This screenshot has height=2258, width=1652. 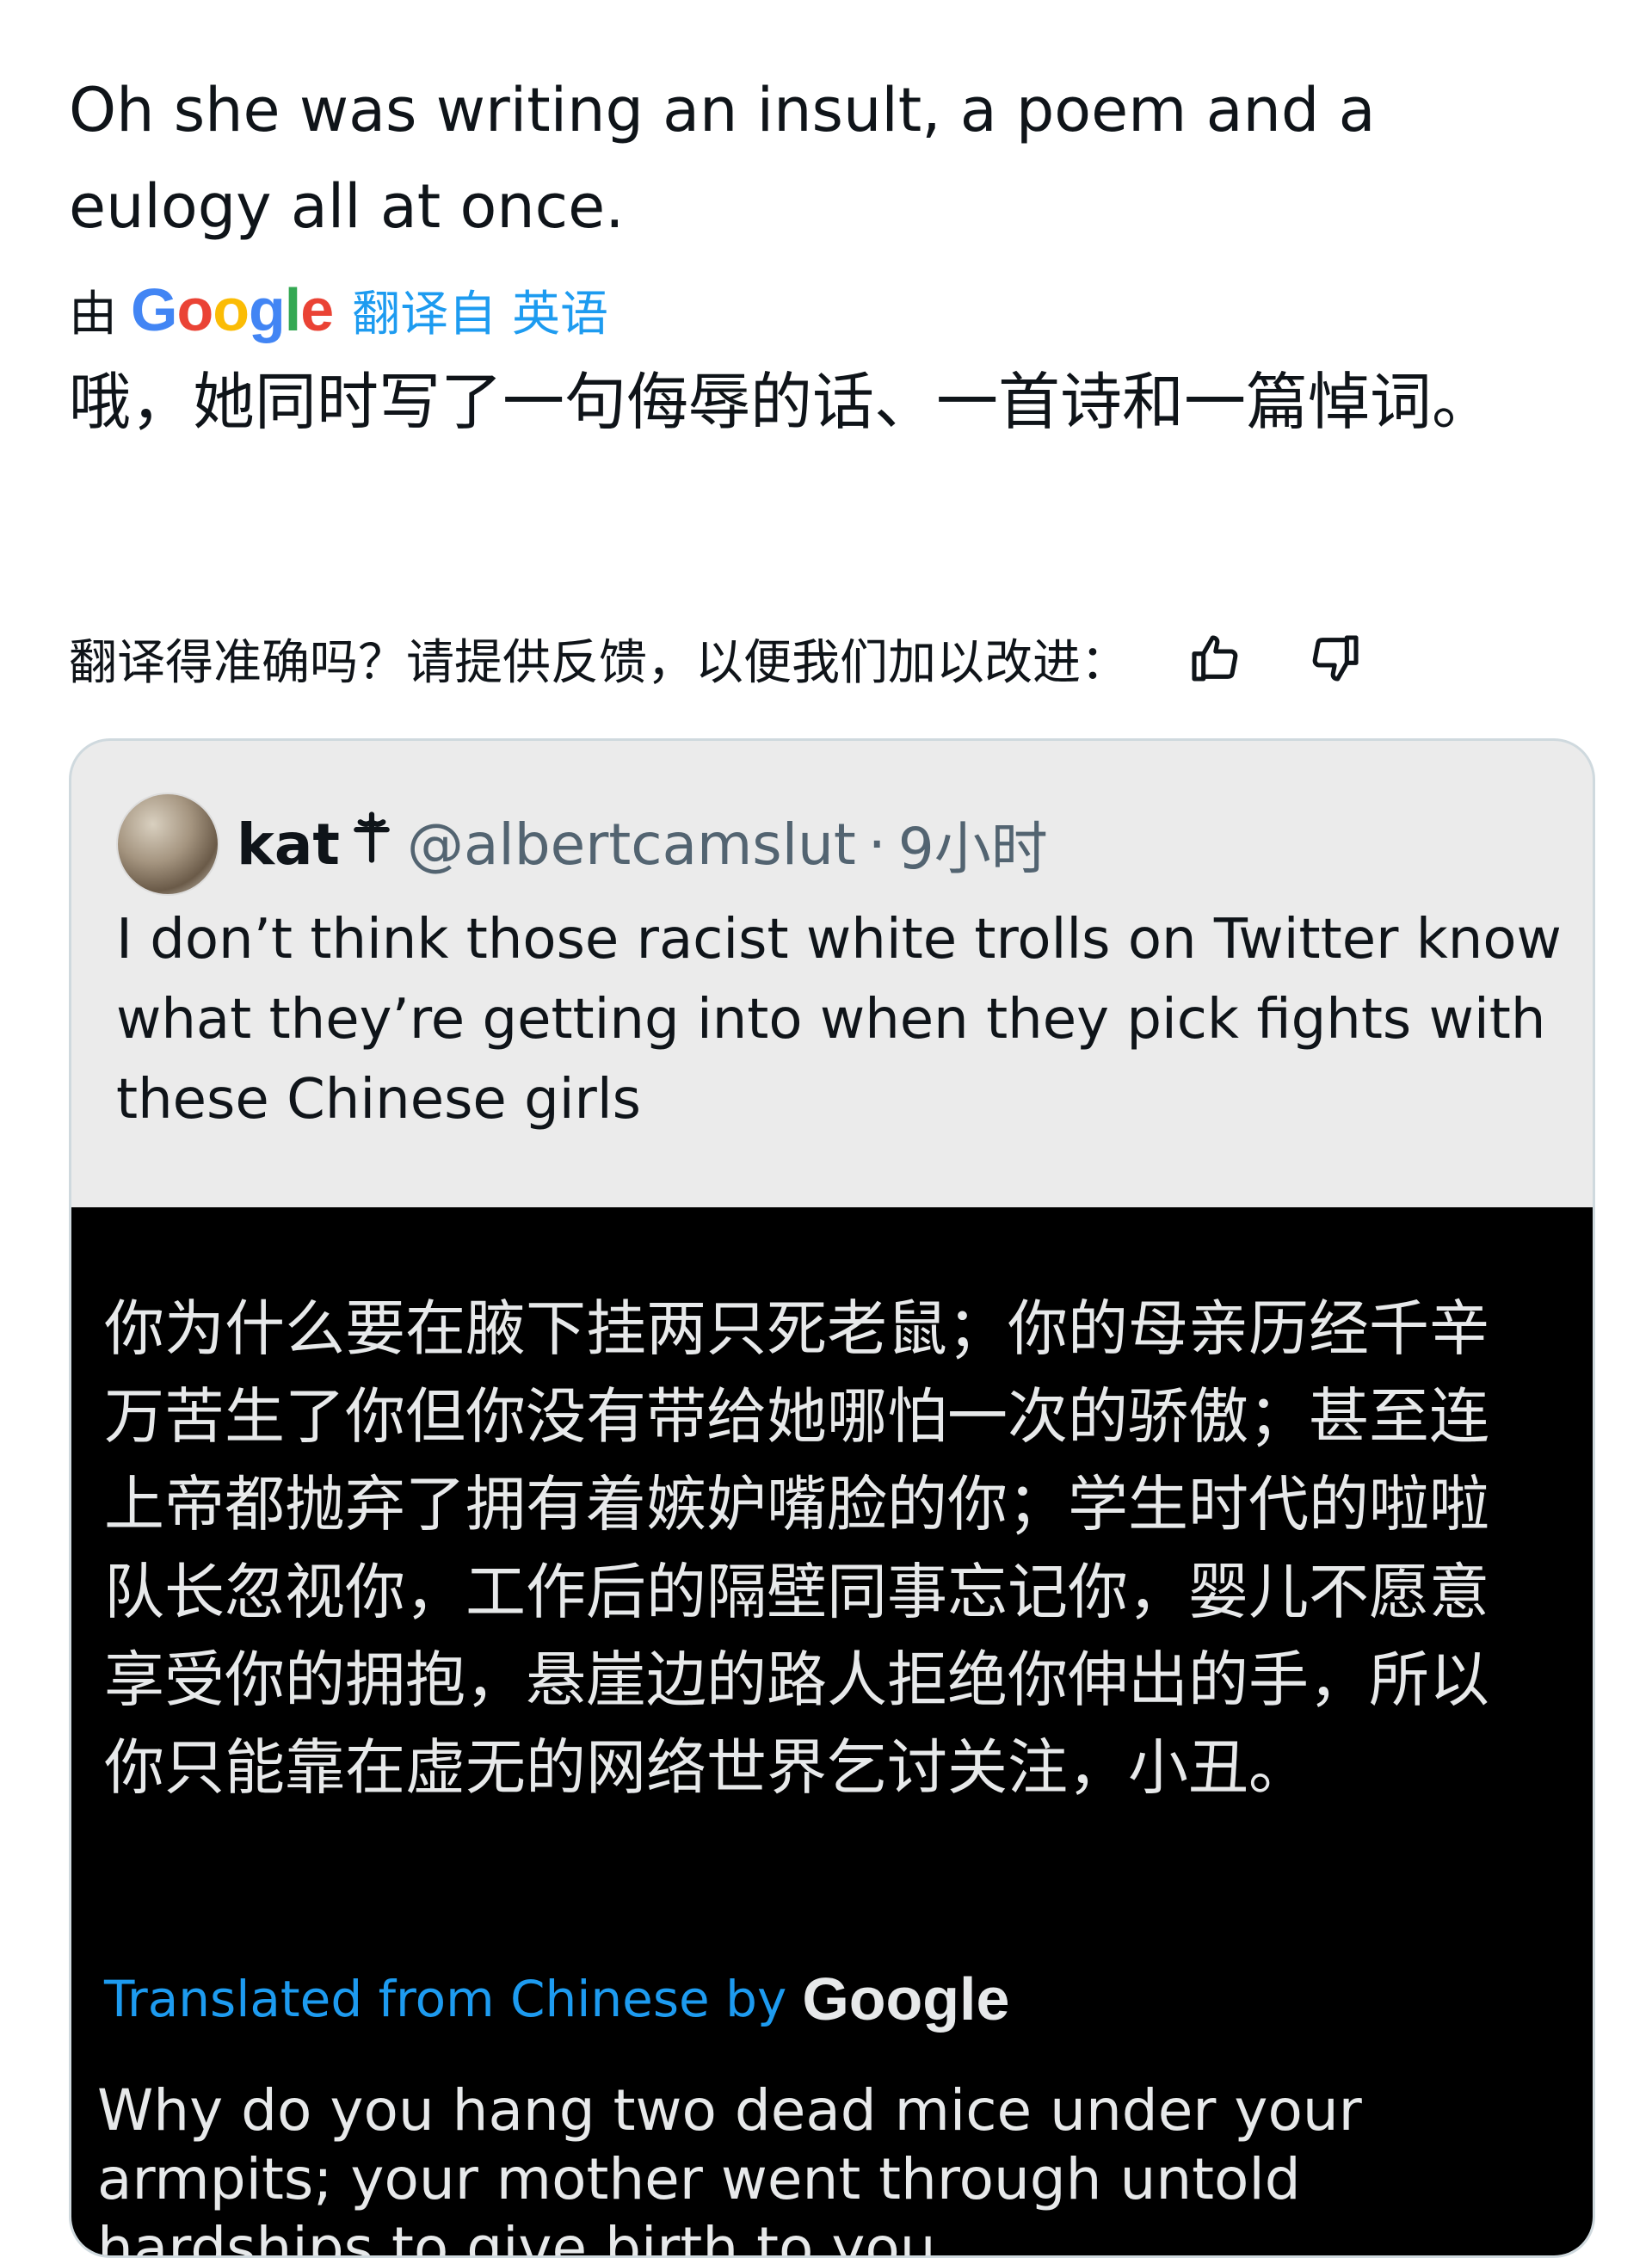 I want to click on thumbs-up-icon, so click(x=1214, y=658).